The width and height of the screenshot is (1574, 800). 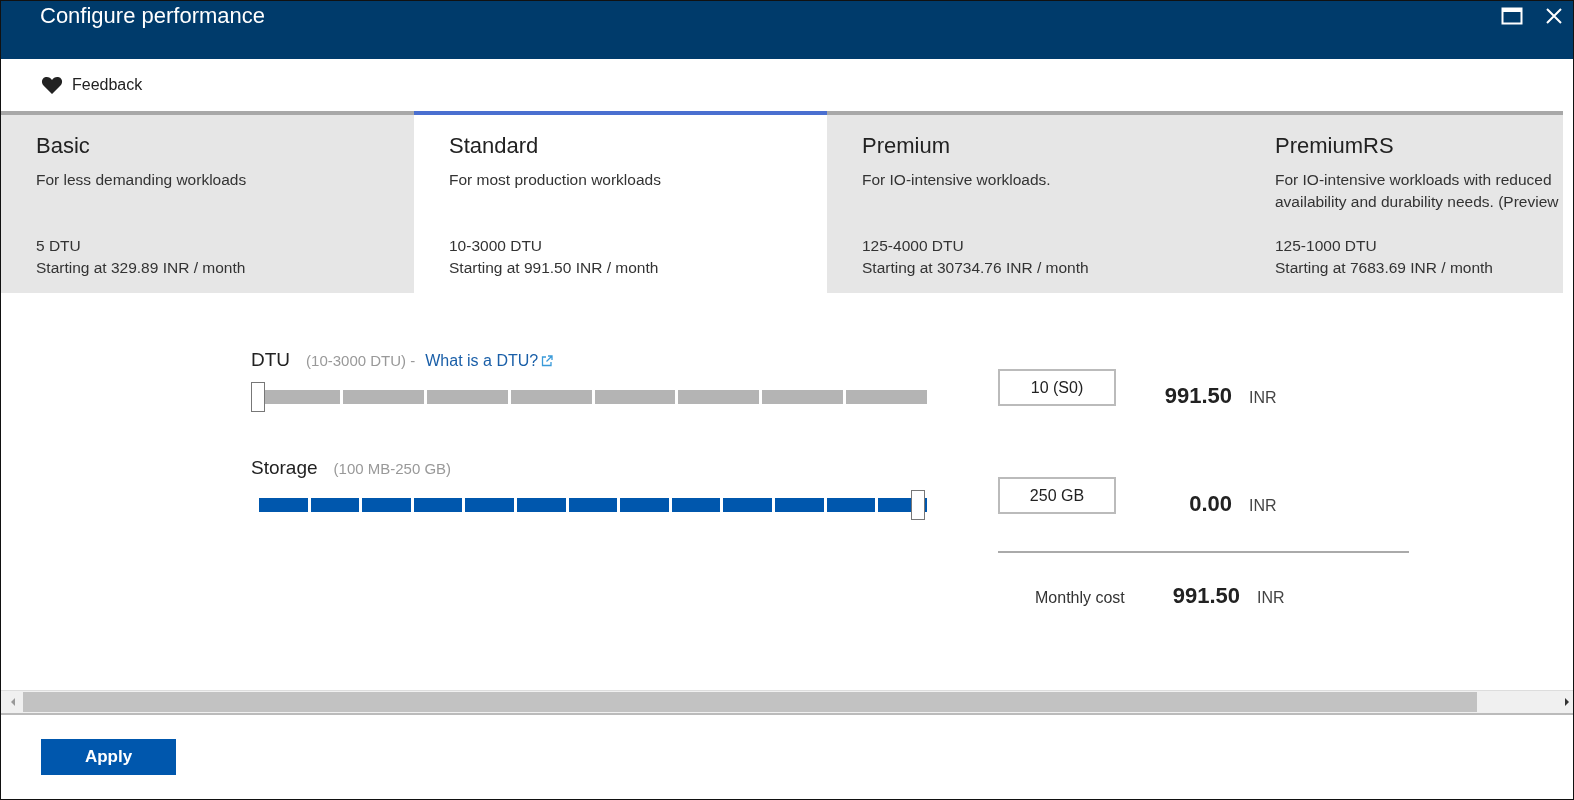 What do you see at coordinates (1057, 495) in the screenshot?
I see `value-field: 250 GB` at bounding box center [1057, 495].